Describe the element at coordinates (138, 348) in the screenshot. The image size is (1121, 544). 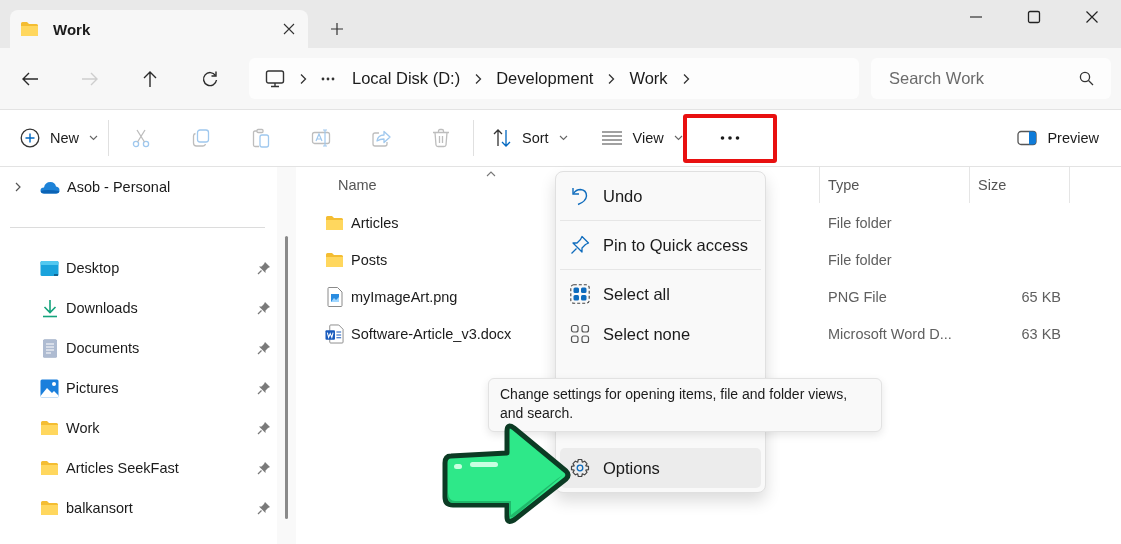
I see `sidebar-item: Documents` at that location.